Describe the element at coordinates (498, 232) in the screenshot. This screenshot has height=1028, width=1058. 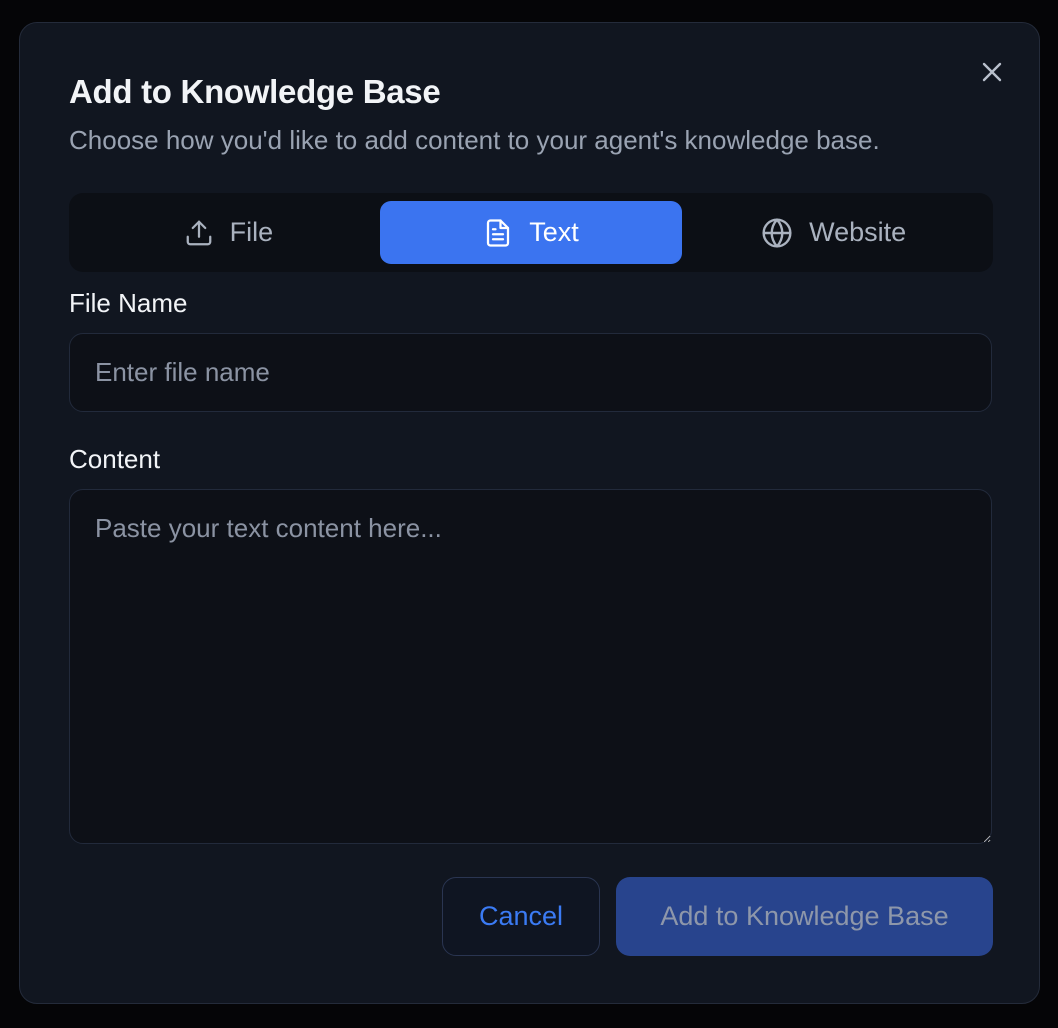
I see `document-icon` at that location.